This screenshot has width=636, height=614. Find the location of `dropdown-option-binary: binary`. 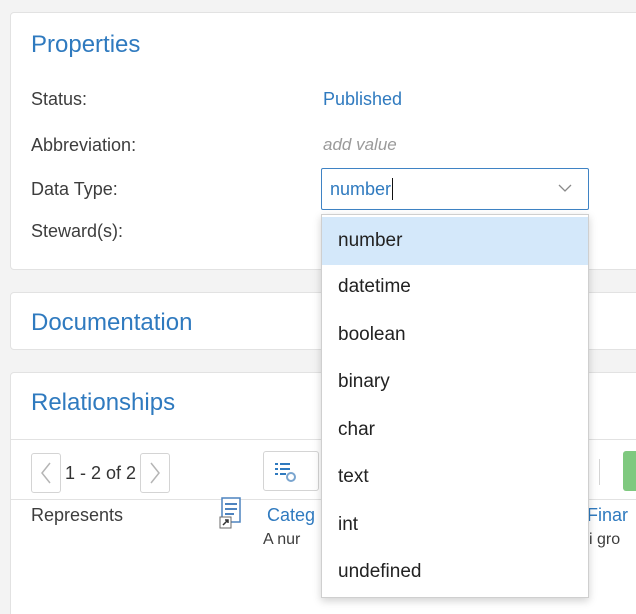

dropdown-option-binary: binary is located at coordinates (455, 382).